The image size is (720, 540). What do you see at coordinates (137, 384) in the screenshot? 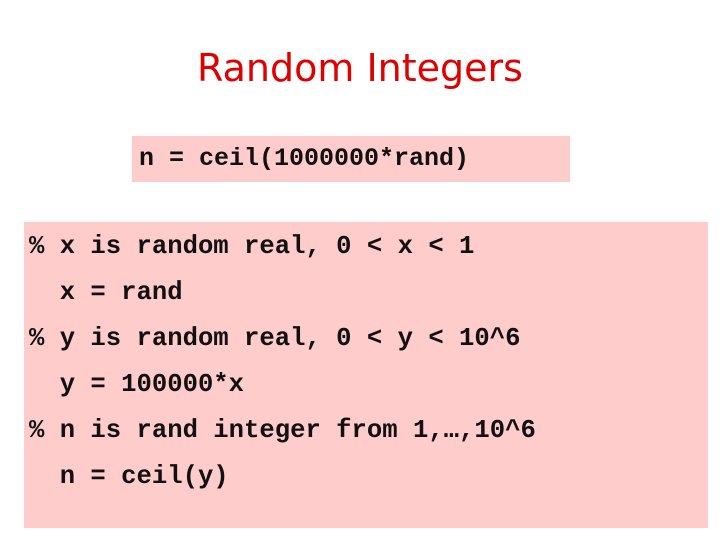
I see `code-statement-line: y = 100000*x` at bounding box center [137, 384].